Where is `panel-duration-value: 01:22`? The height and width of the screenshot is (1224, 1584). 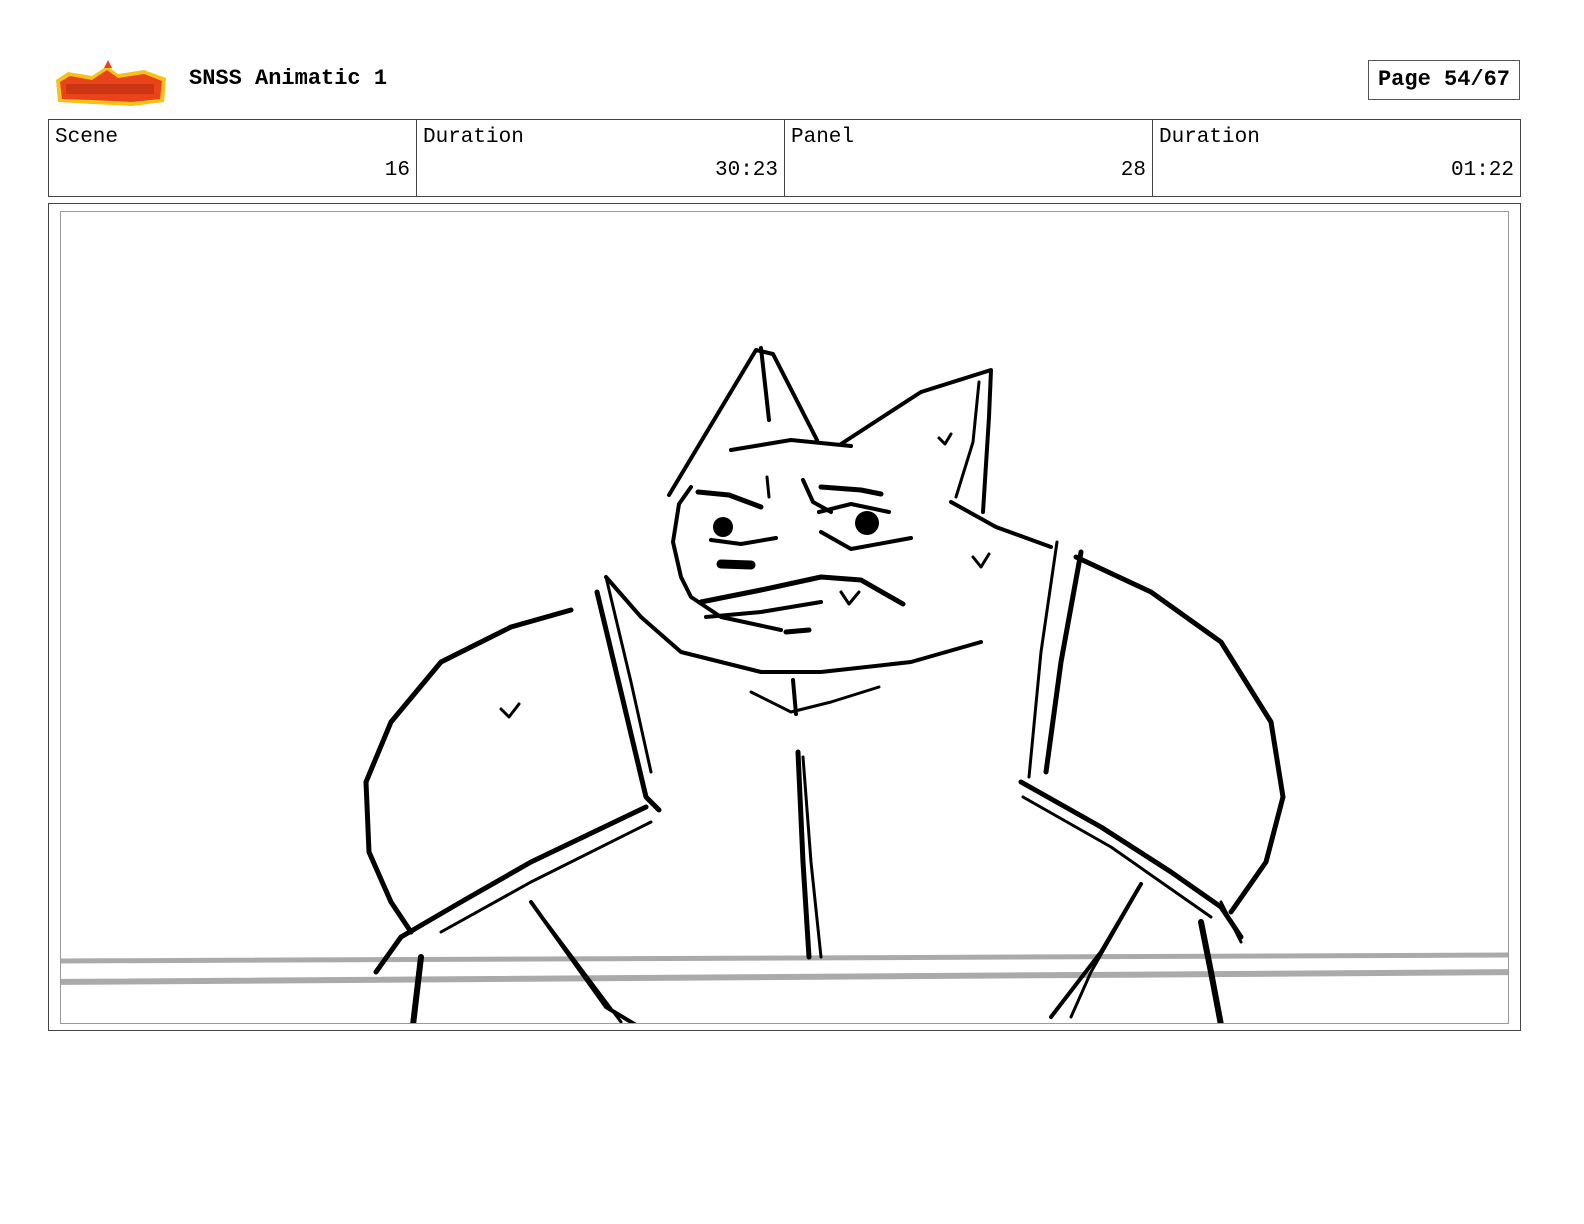 panel-duration-value: 01:22 is located at coordinates (1482, 170).